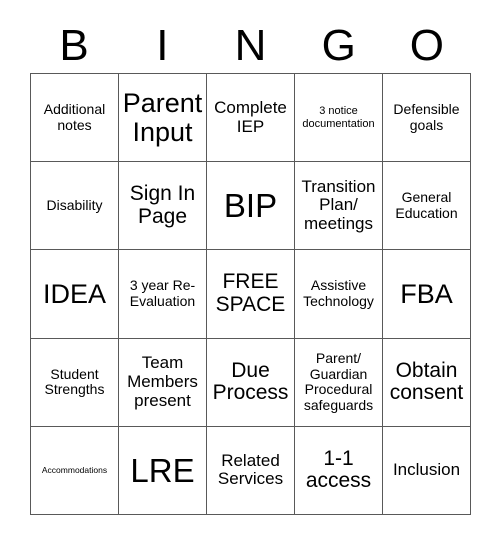  I want to click on bingo-cell-label: Assistive Technology, so click(338, 293).